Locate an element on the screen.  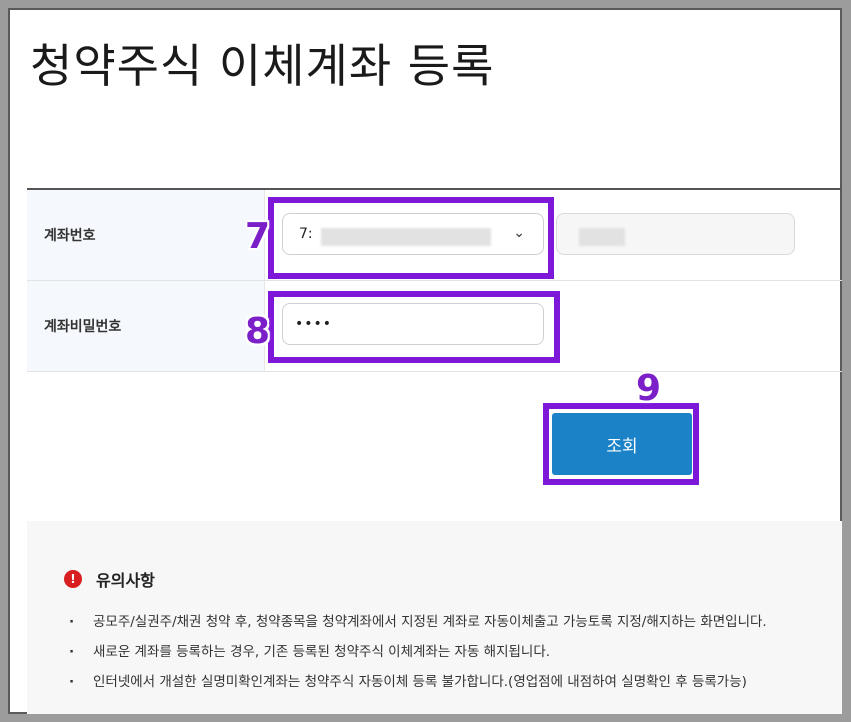
step-marker-search: 9 is located at coordinates (649, 388).